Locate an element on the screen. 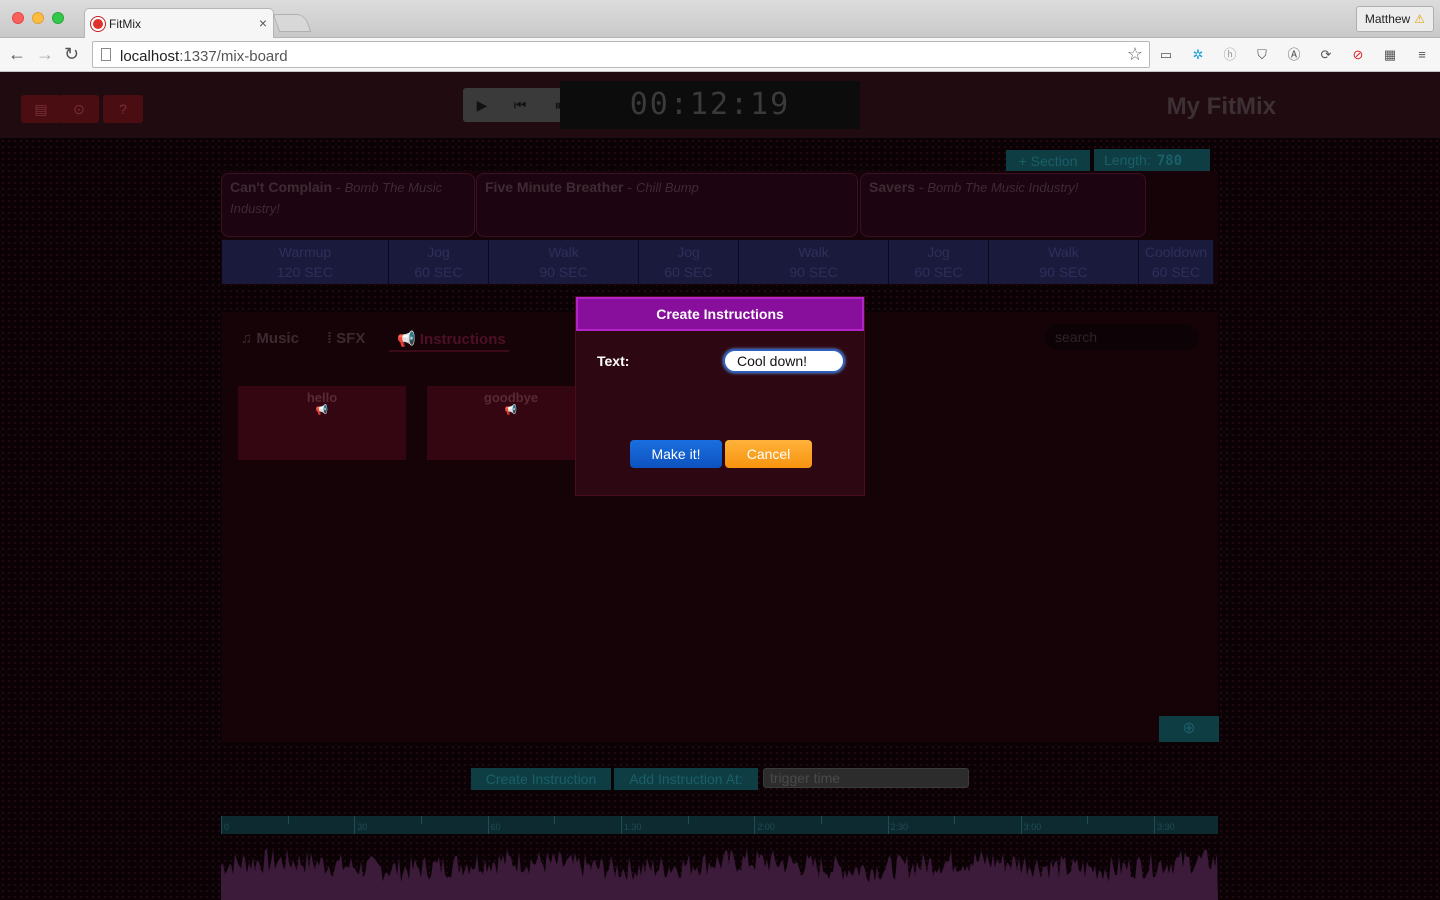 This screenshot has width=1440, height=900. length-display: Length: 780 is located at coordinates (1152, 160).